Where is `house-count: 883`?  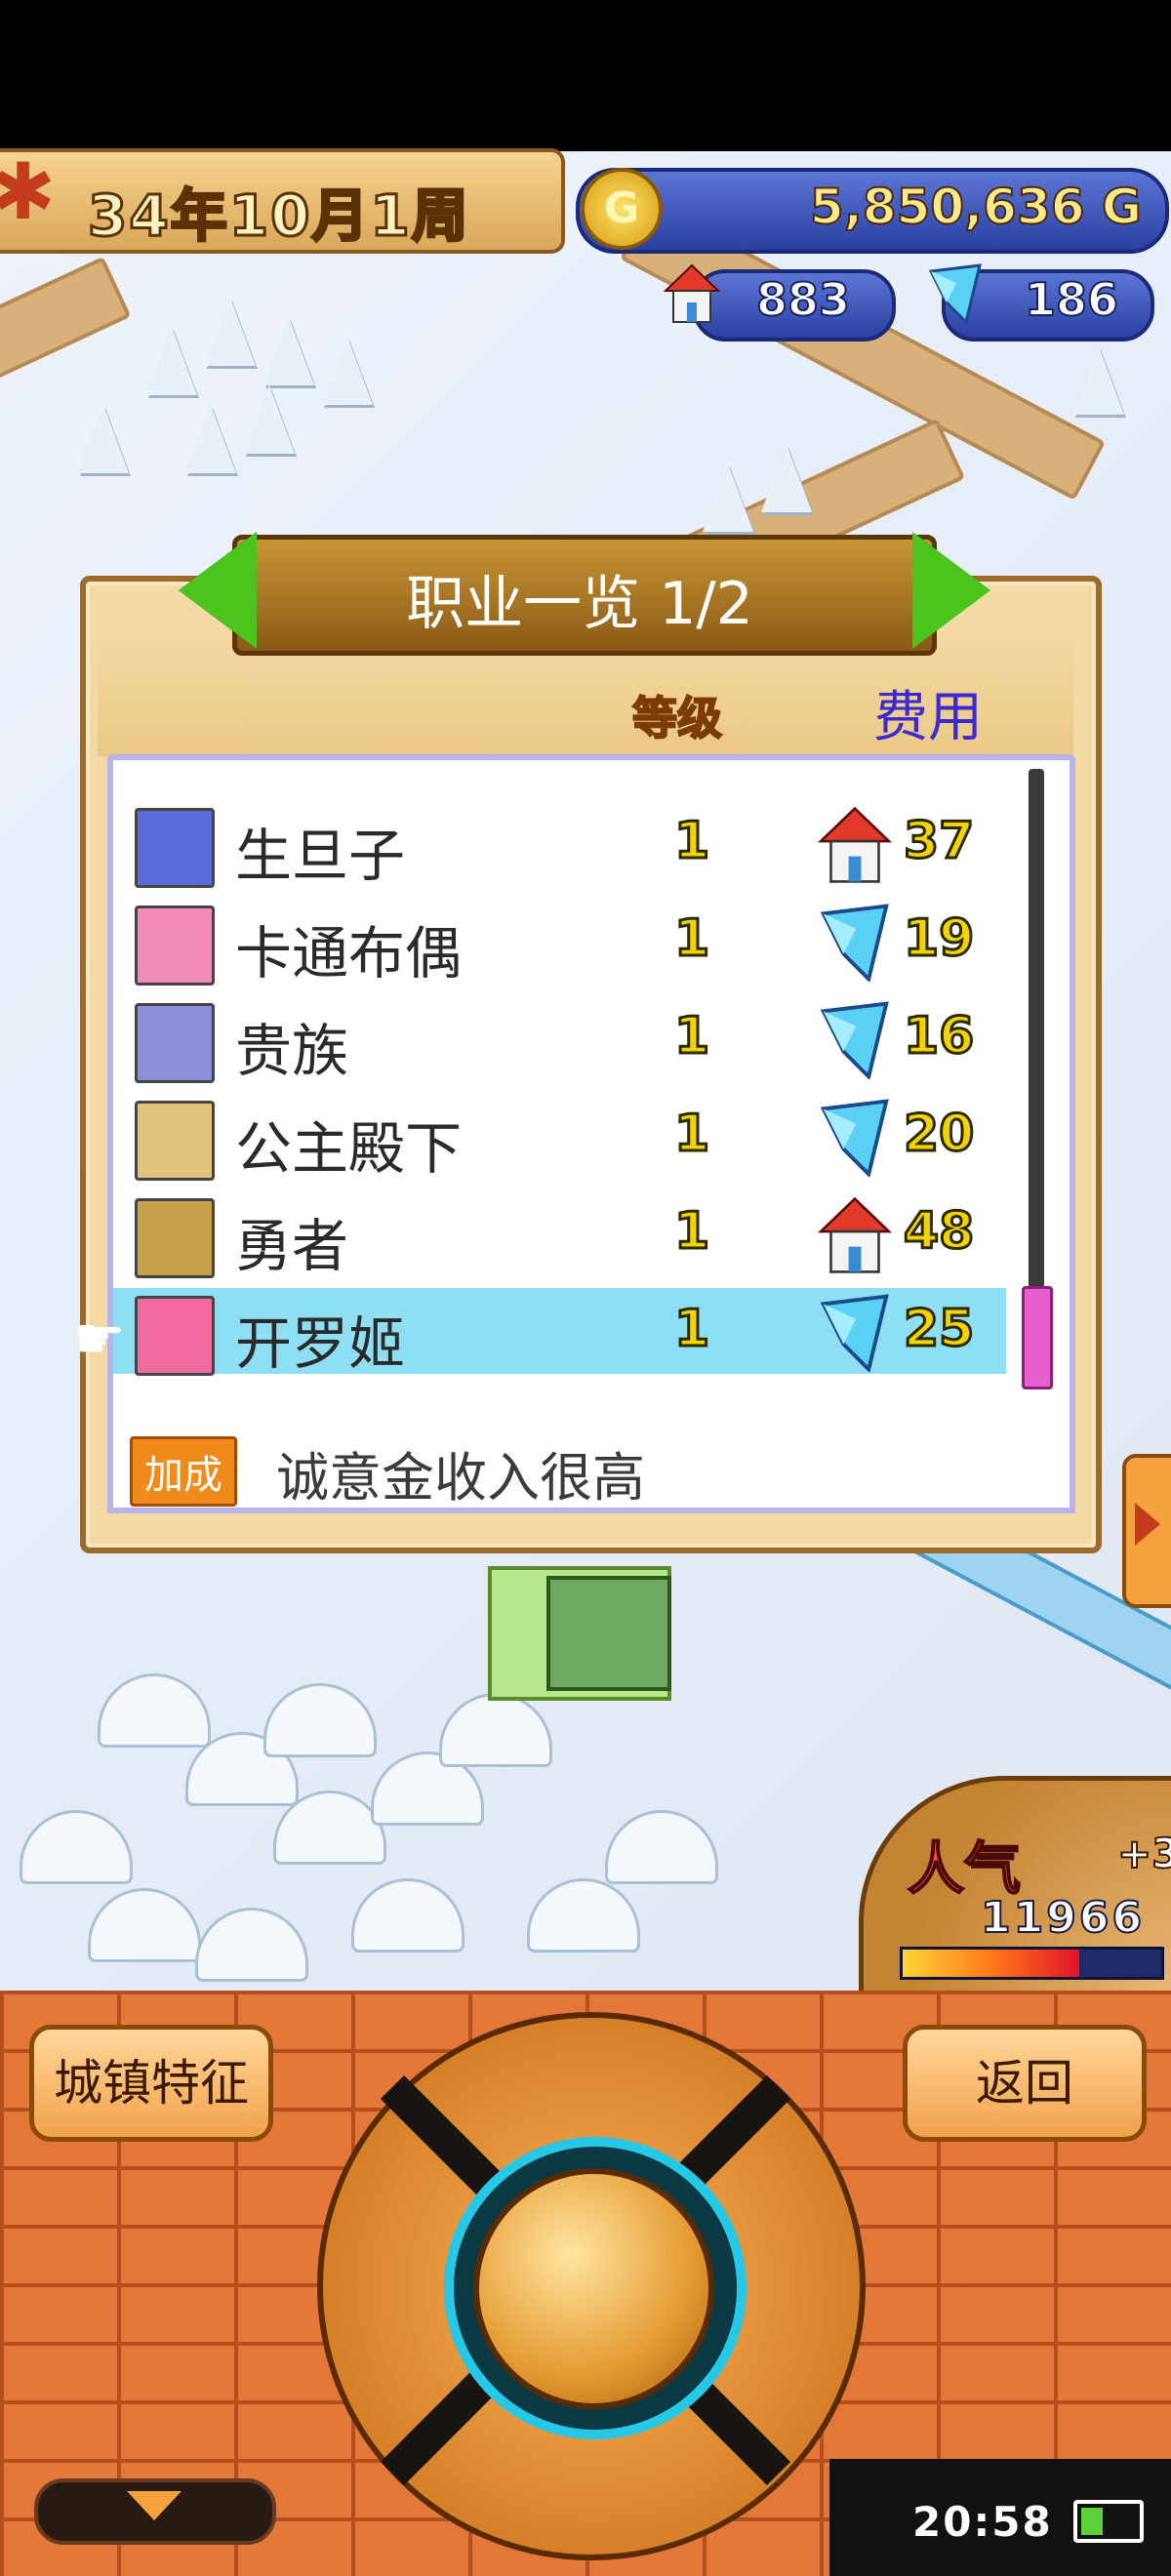
house-count: 883 is located at coordinates (803, 299).